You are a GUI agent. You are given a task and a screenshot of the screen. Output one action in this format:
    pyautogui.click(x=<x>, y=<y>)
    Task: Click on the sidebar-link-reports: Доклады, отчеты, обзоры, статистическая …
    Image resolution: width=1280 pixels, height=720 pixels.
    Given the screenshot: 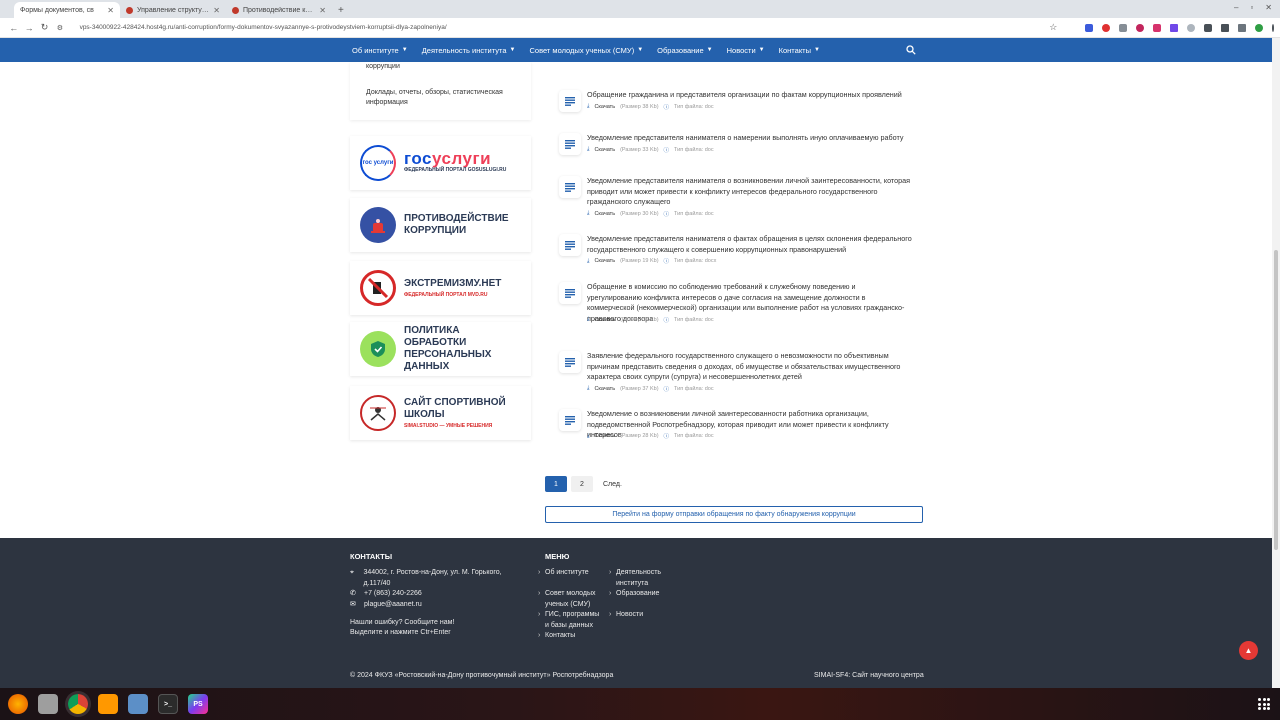 What is the action you would take?
    pyautogui.click(x=440, y=98)
    